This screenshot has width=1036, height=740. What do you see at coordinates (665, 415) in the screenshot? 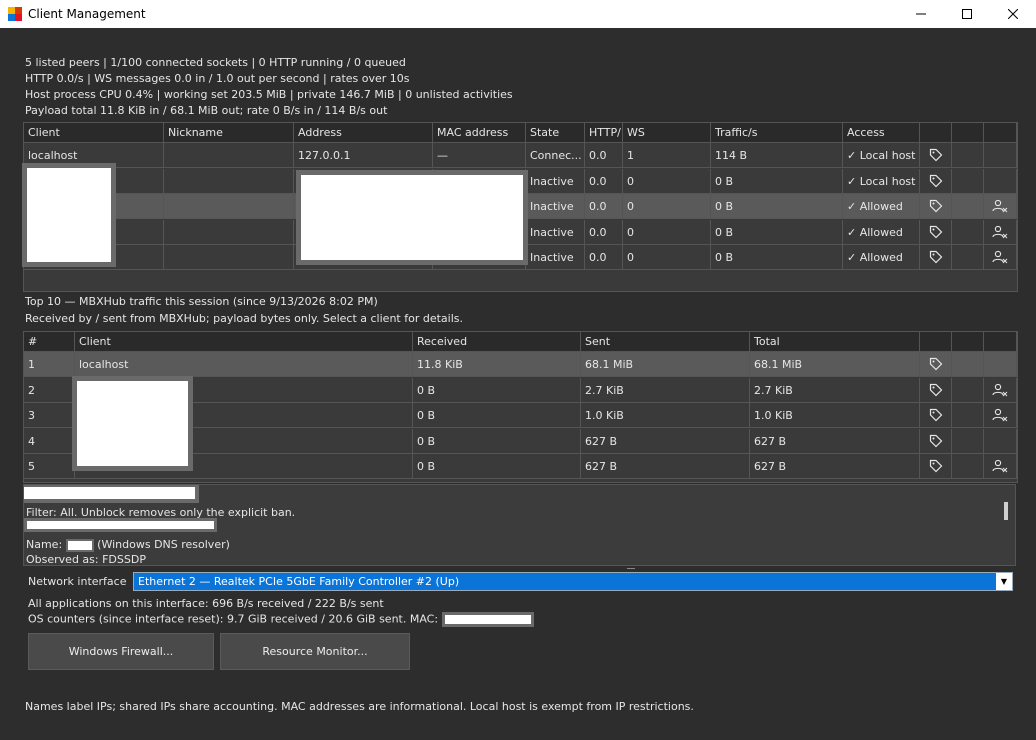
I see `cell-sent: 1.0 KiB` at bounding box center [665, 415].